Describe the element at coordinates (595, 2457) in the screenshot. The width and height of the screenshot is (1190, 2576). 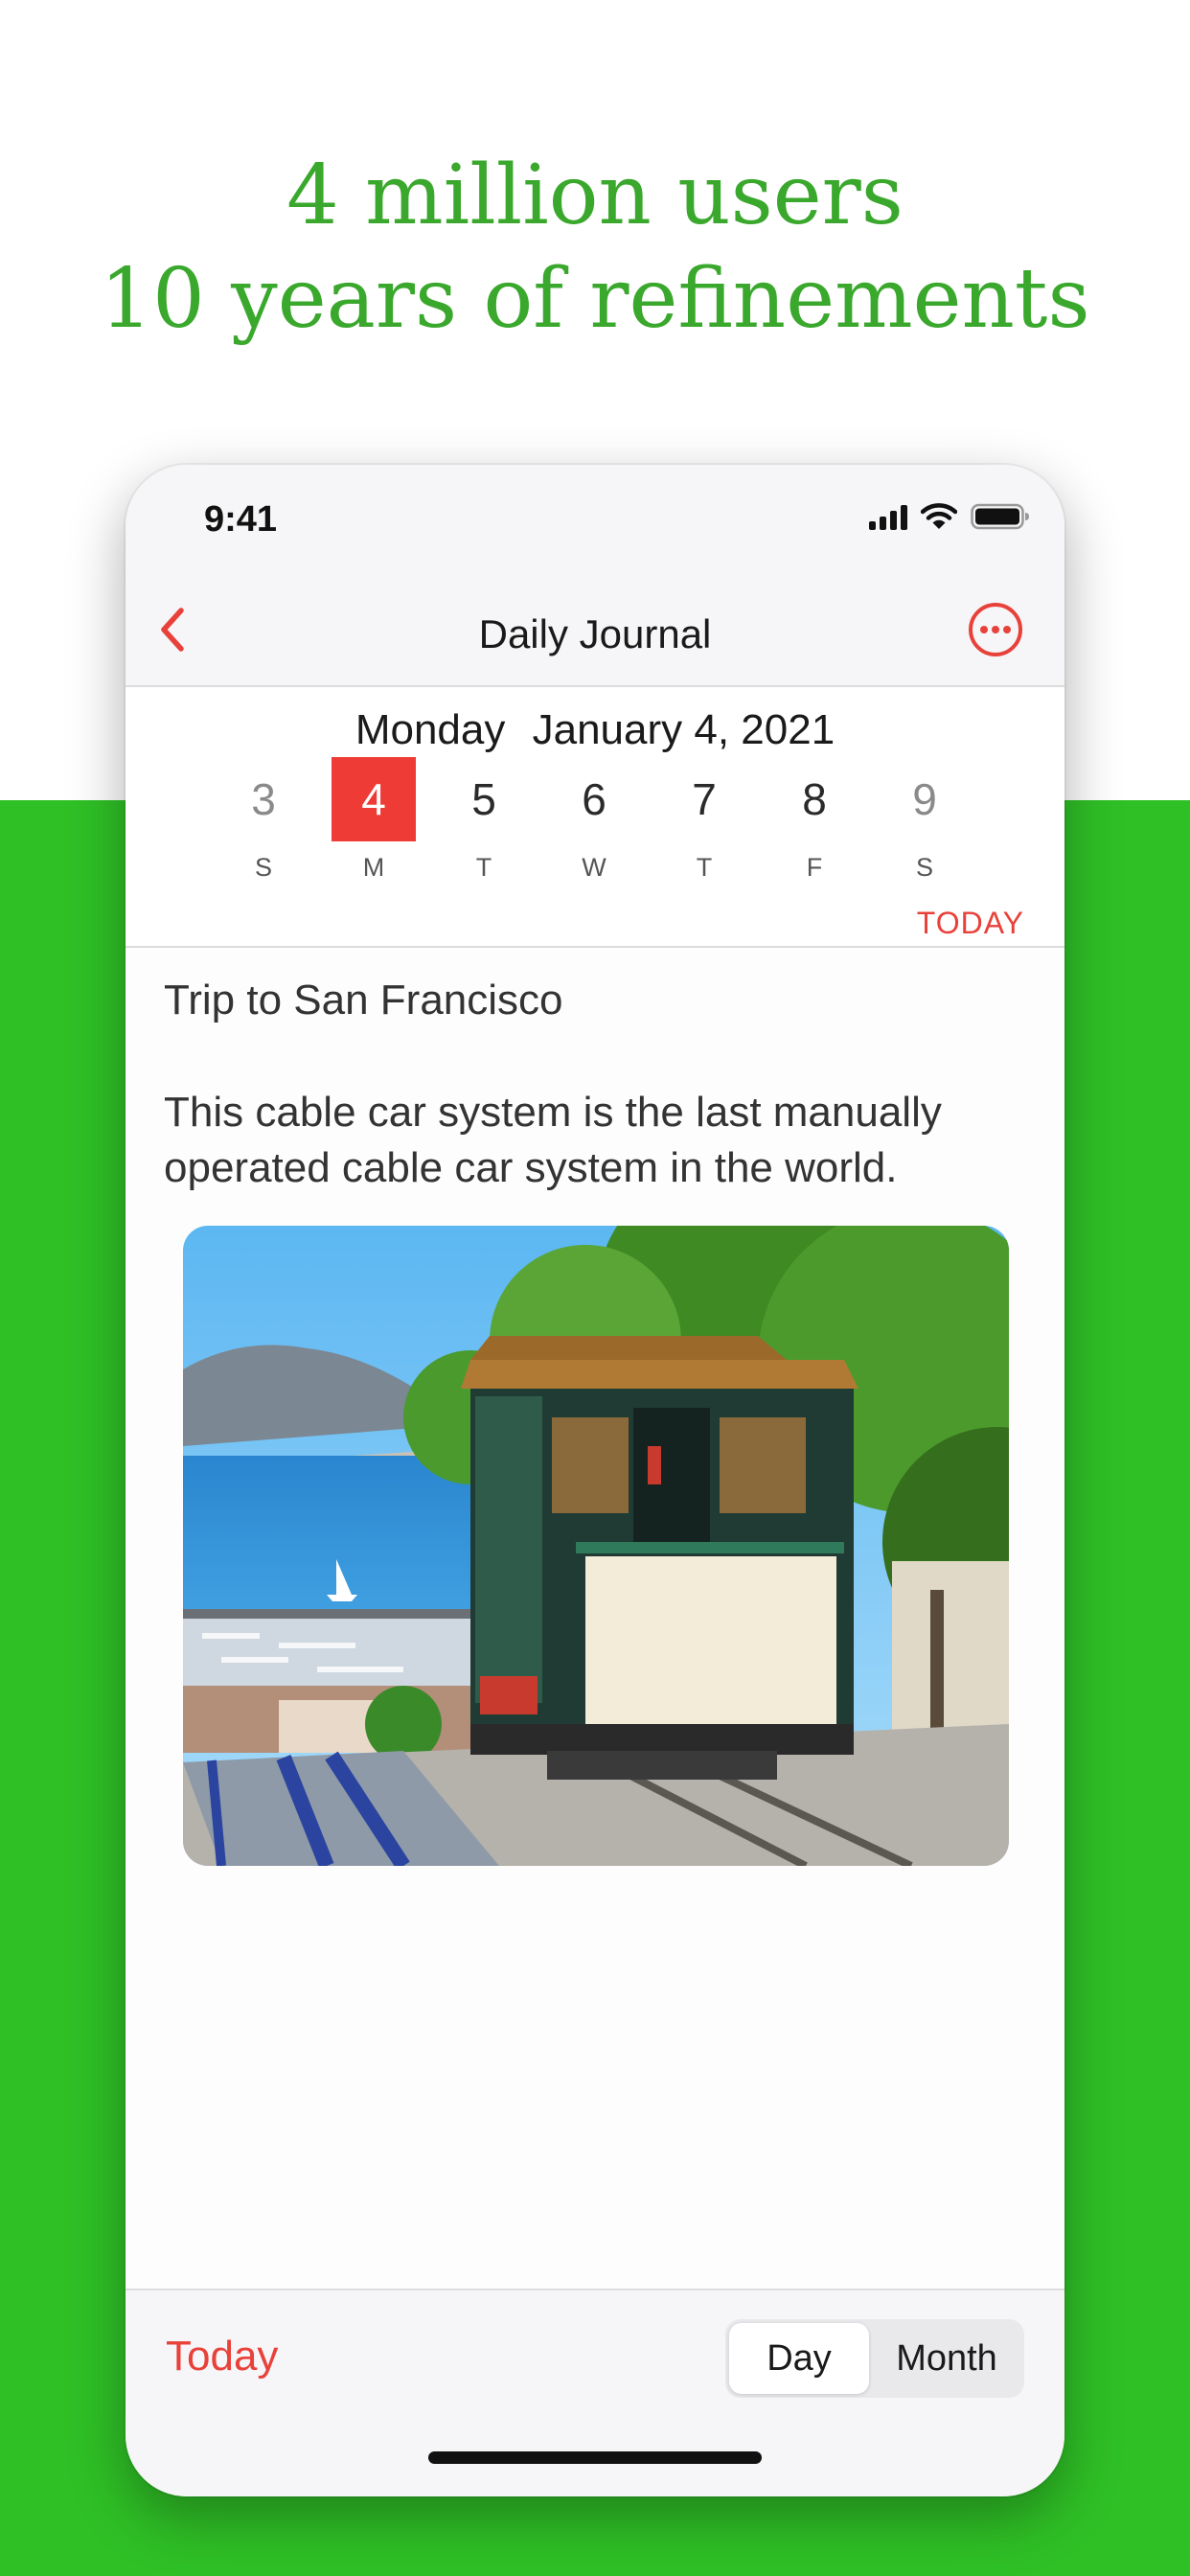
I see `home-indicator` at that location.